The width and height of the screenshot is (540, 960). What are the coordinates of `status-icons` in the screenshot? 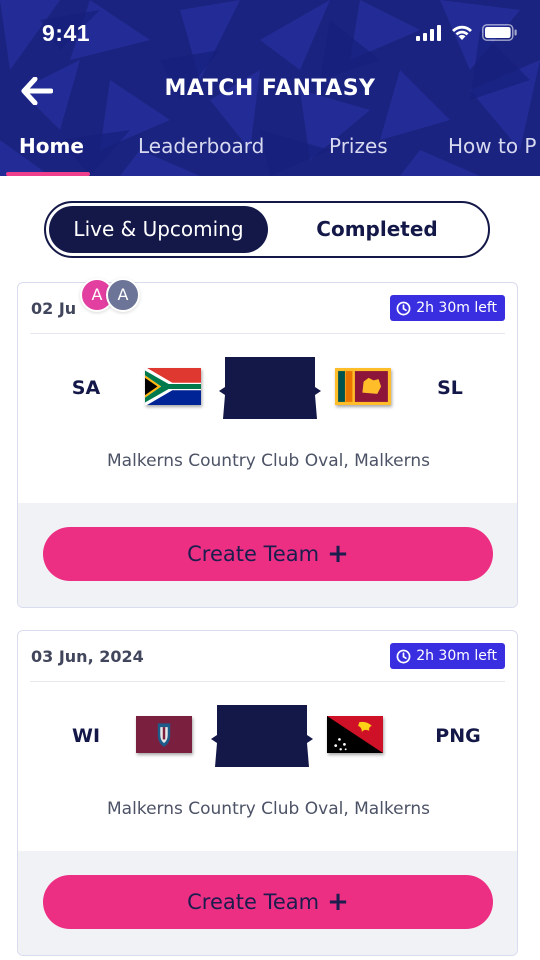 It's located at (467, 32).